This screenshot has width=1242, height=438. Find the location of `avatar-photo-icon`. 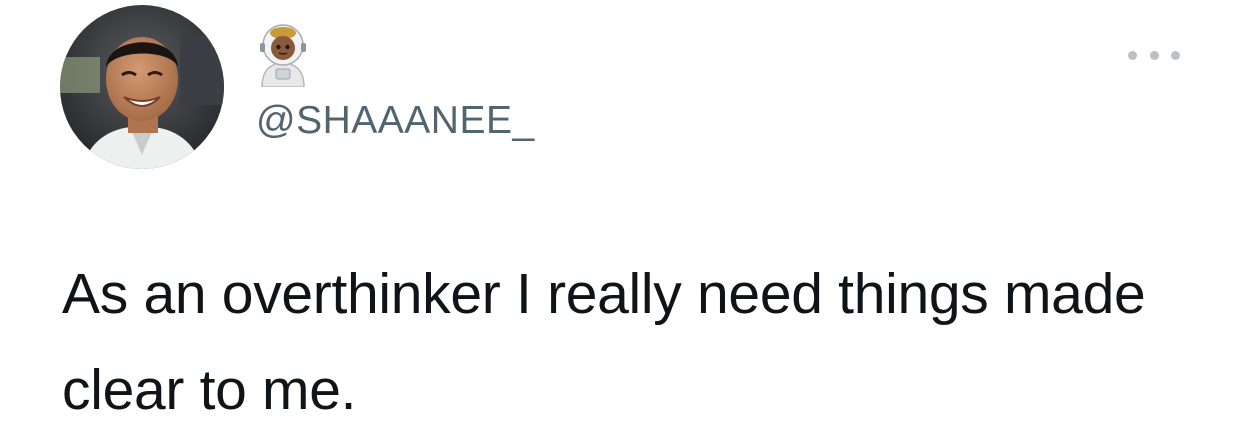

avatar-photo-icon is located at coordinates (142, 87).